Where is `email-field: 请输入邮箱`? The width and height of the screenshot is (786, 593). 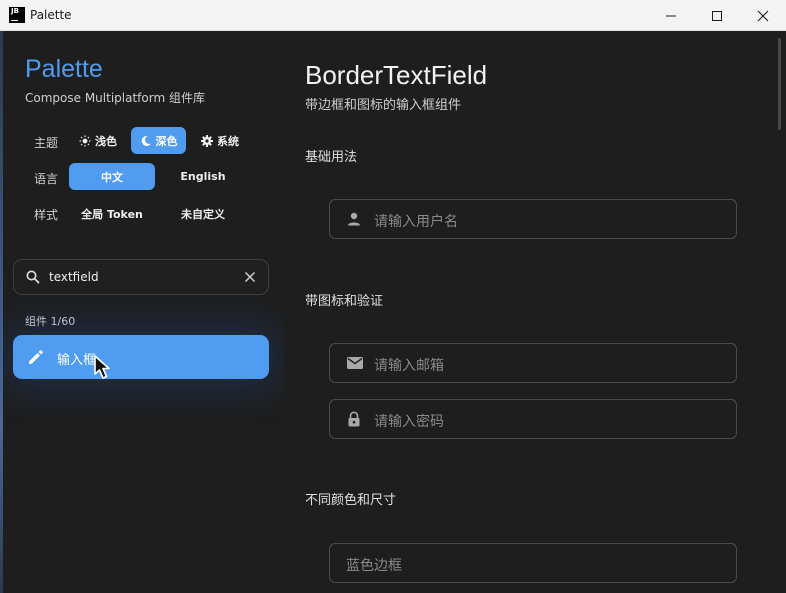
email-field: 请输入邮箱 is located at coordinates (533, 363).